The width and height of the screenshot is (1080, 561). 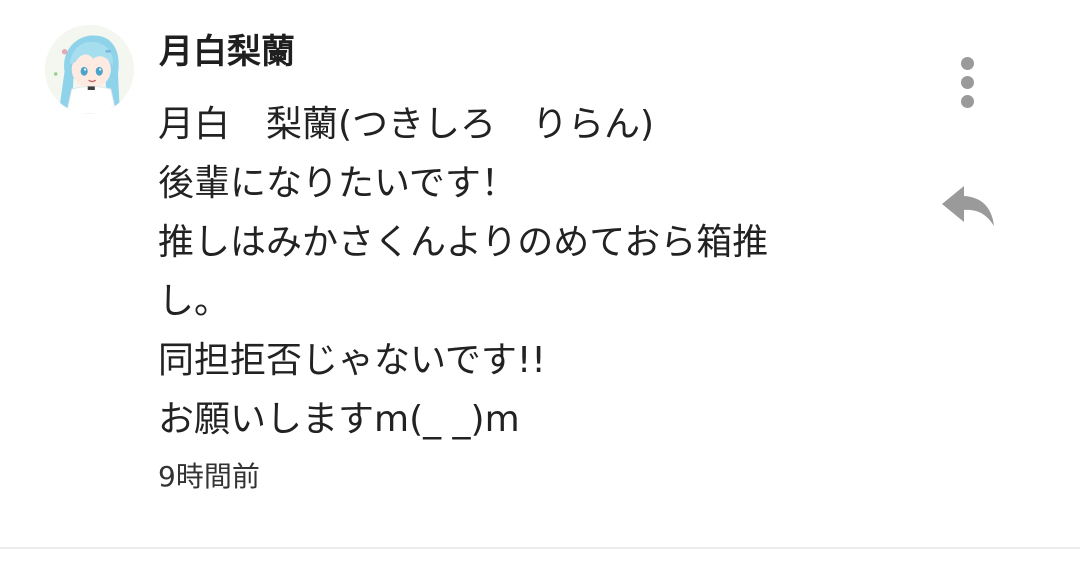 What do you see at coordinates (339, 419) in the screenshot?
I see `comment-line: お願いしますm(_ _)m` at bounding box center [339, 419].